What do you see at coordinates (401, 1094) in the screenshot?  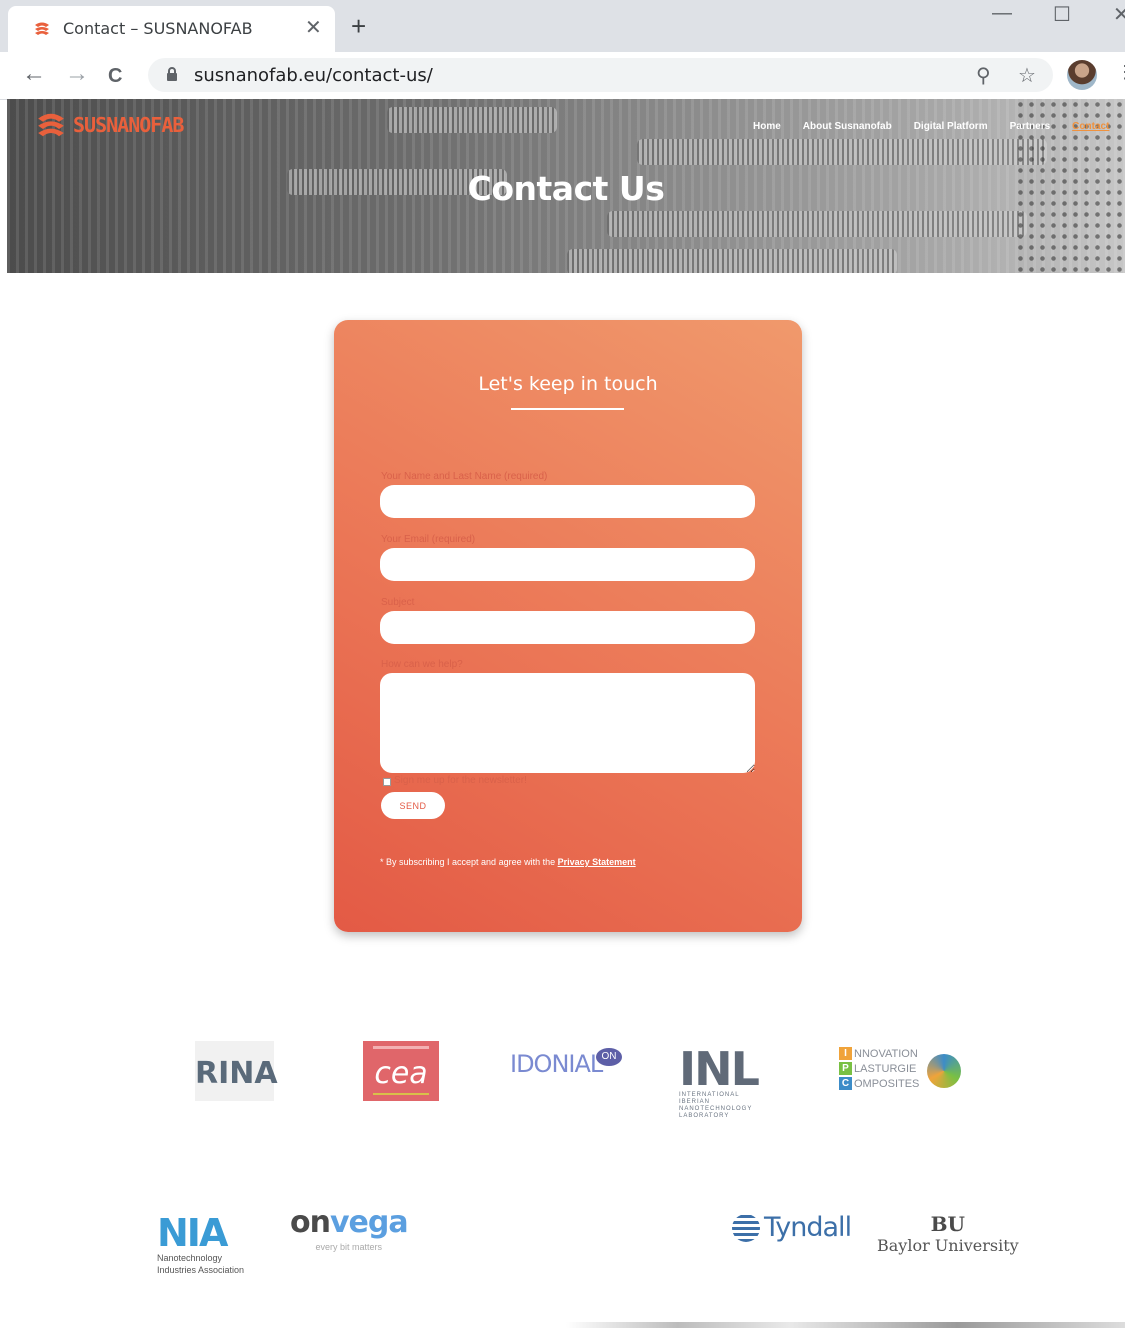 I see `cea-underline` at bounding box center [401, 1094].